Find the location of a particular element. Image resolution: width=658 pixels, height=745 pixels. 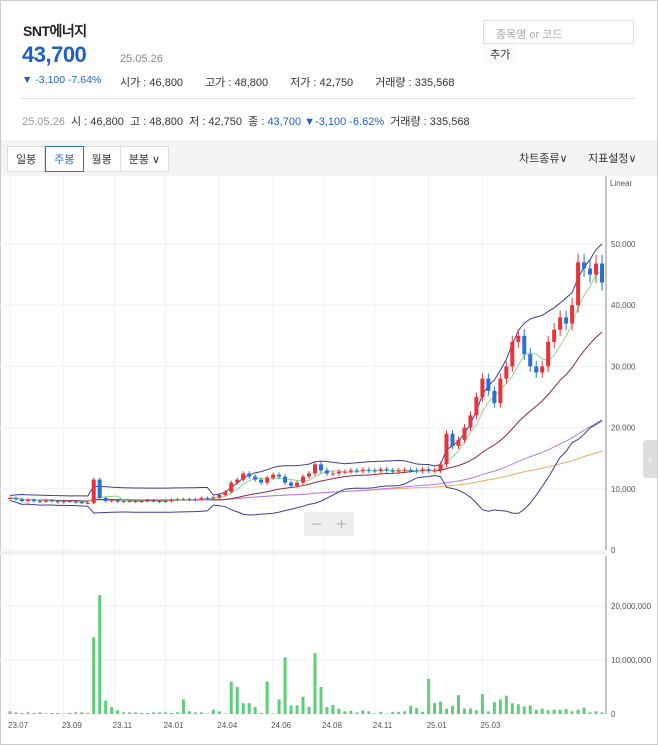

tab-monthly: 월봉 is located at coordinates (102, 159).